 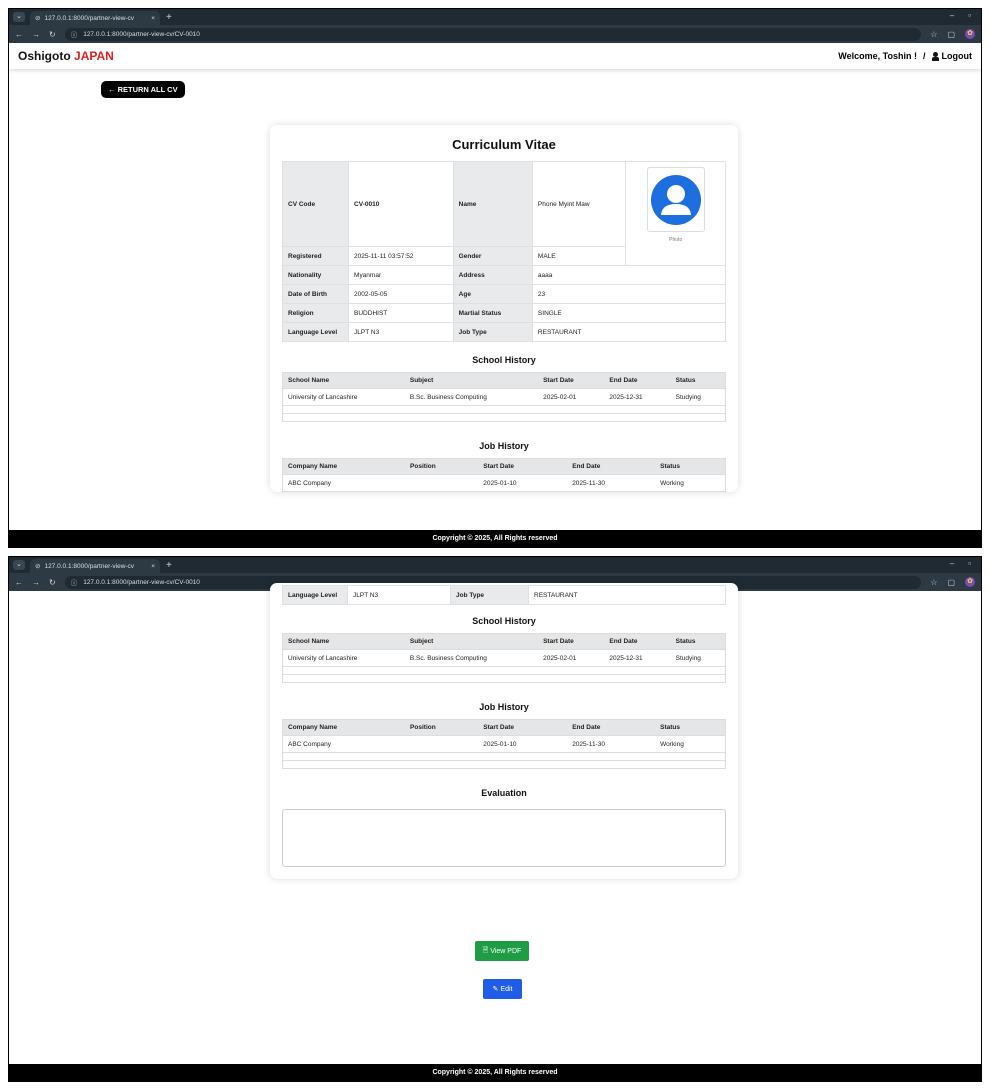 I want to click on file-icon: 🗎, so click(x=485, y=950).